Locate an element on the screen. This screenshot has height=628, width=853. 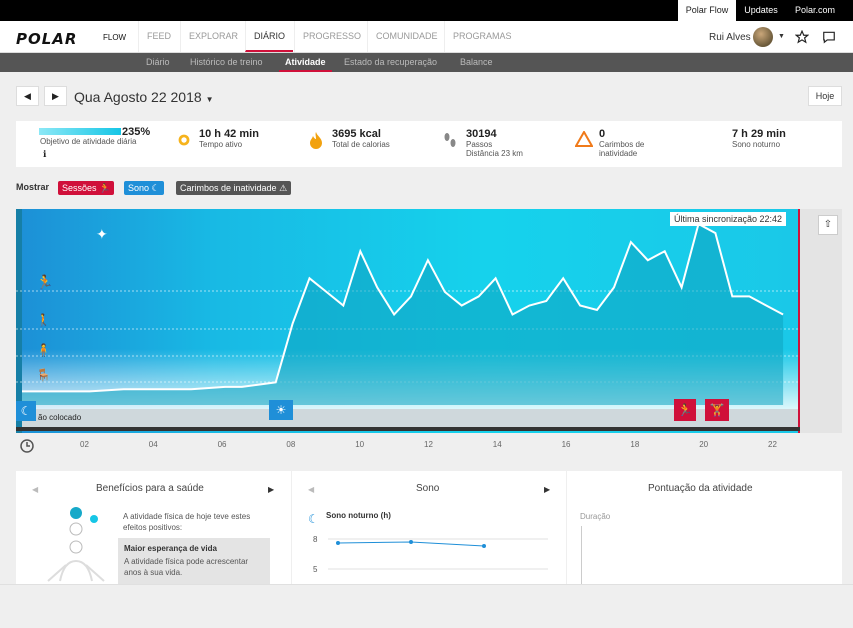
clock-icon is located at coordinates (27, 446).